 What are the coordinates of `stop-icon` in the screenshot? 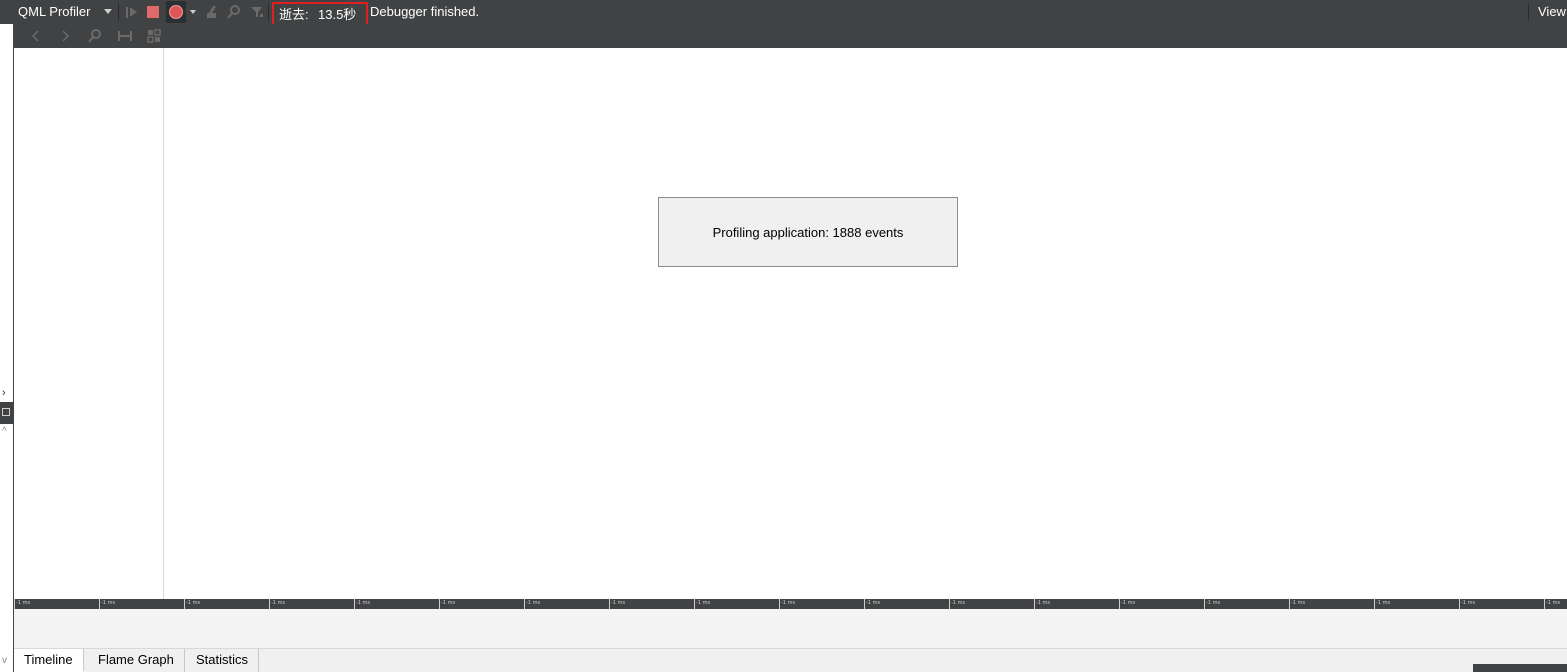 It's located at (153, 12).